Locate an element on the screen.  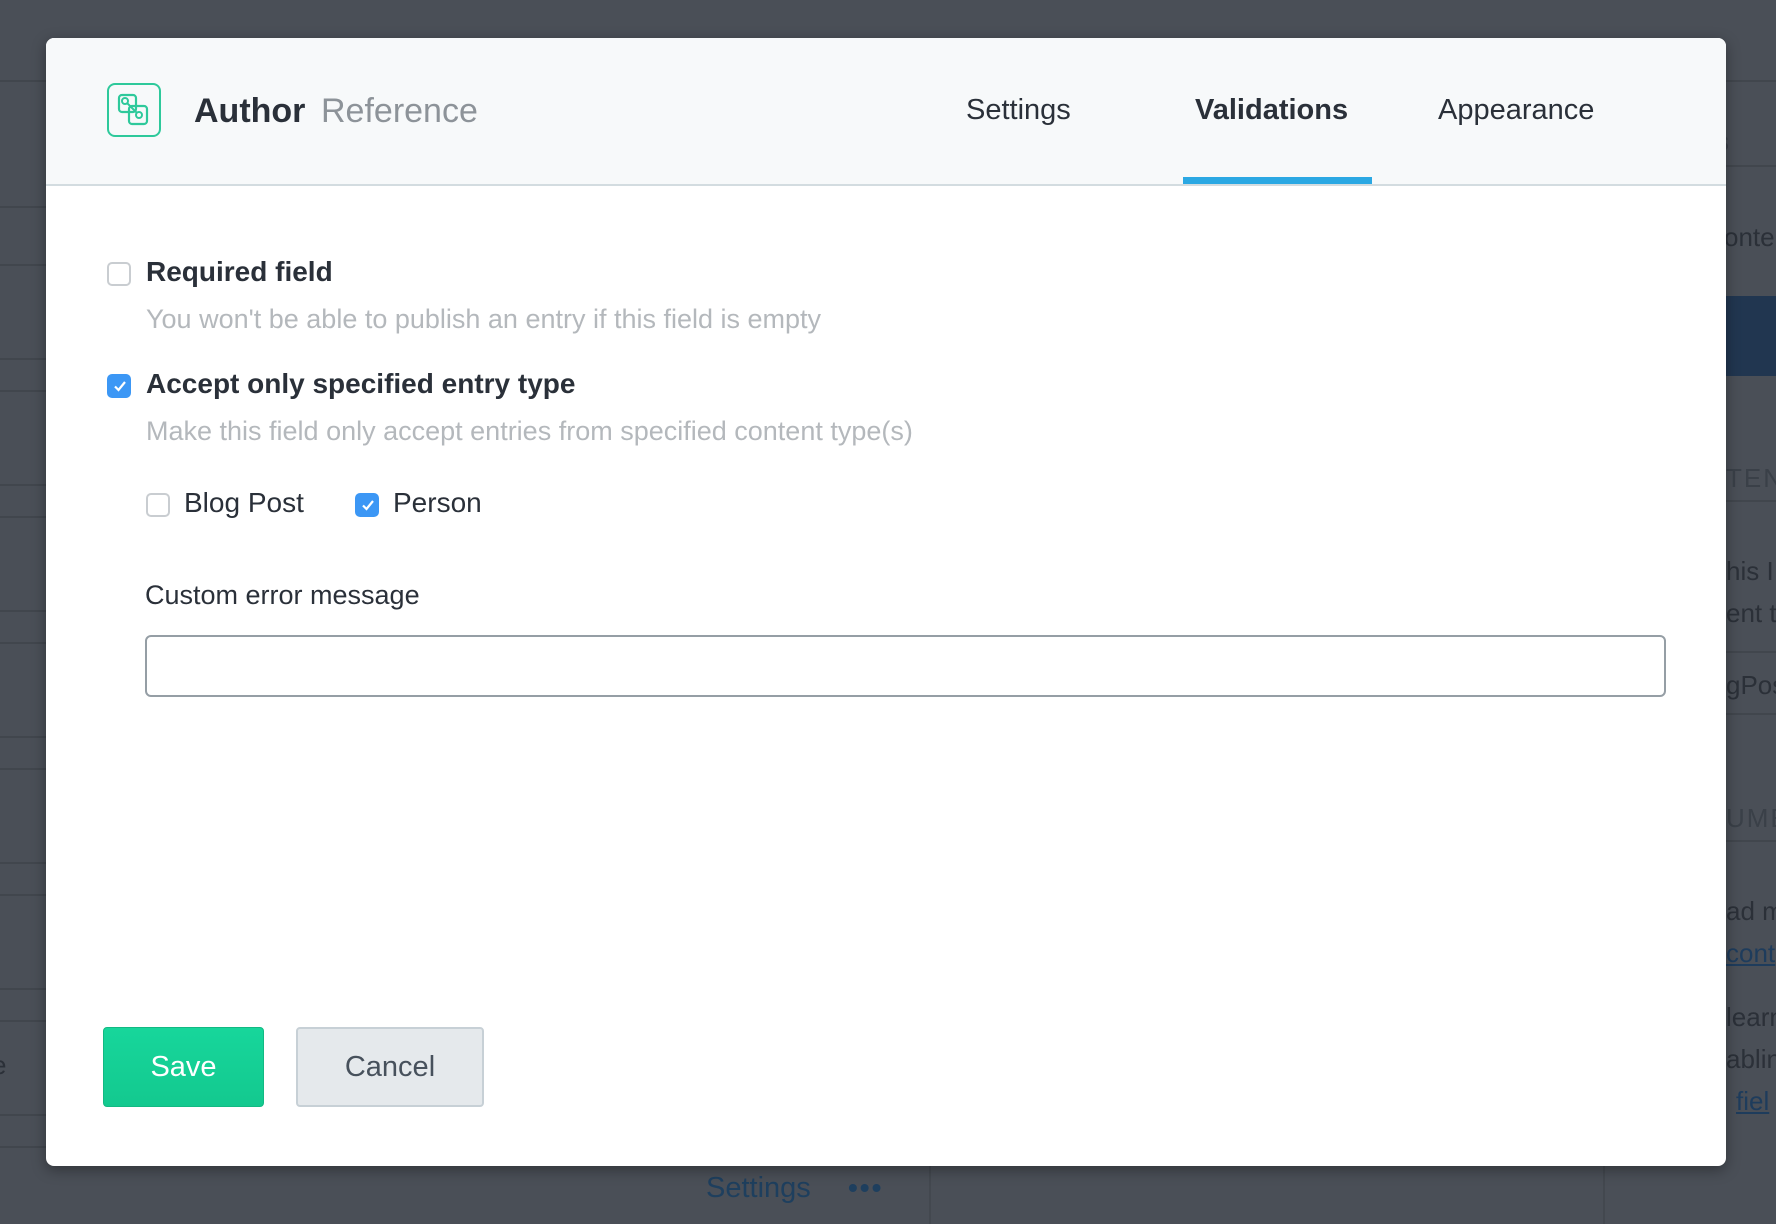
content-type-person-checkbox is located at coordinates (367, 505).